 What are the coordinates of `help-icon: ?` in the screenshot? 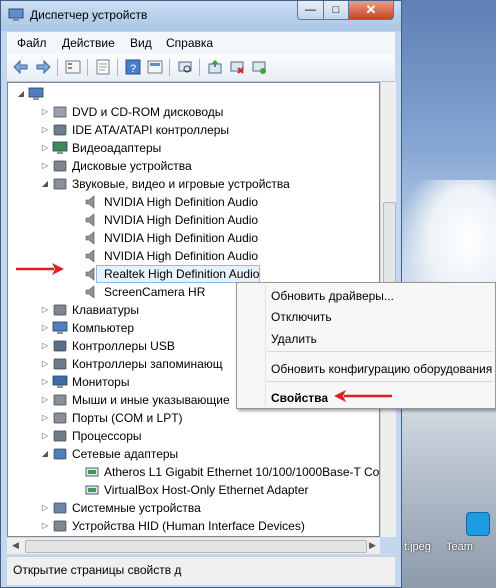 It's located at (133, 67).